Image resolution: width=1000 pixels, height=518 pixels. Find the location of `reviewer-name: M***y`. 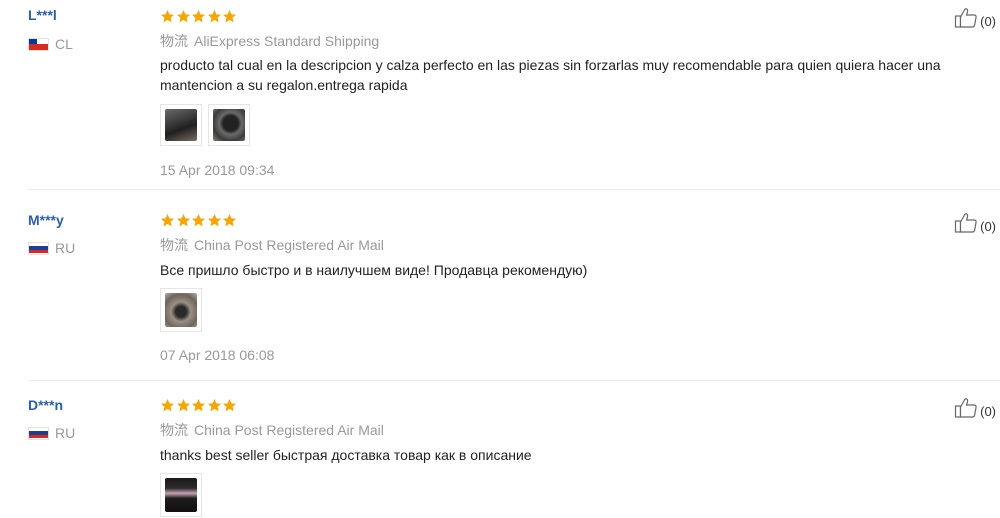

reviewer-name: M***y is located at coordinates (46, 220).